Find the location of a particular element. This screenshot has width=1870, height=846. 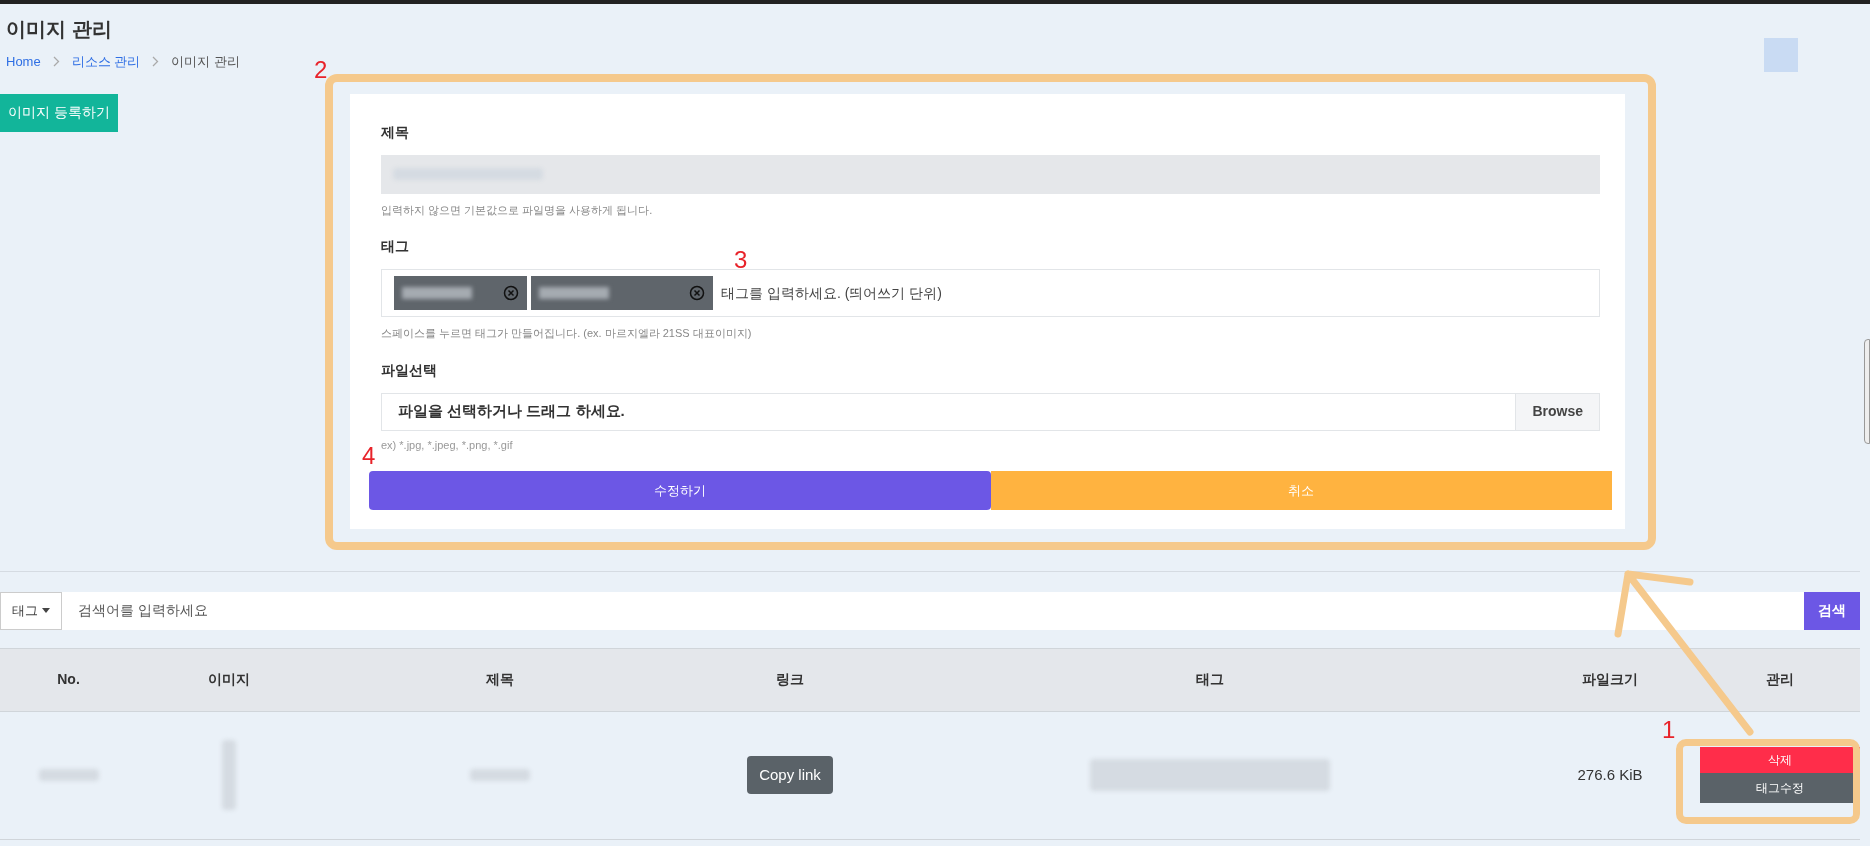

copy-link-button: Copy link is located at coordinates (790, 775).